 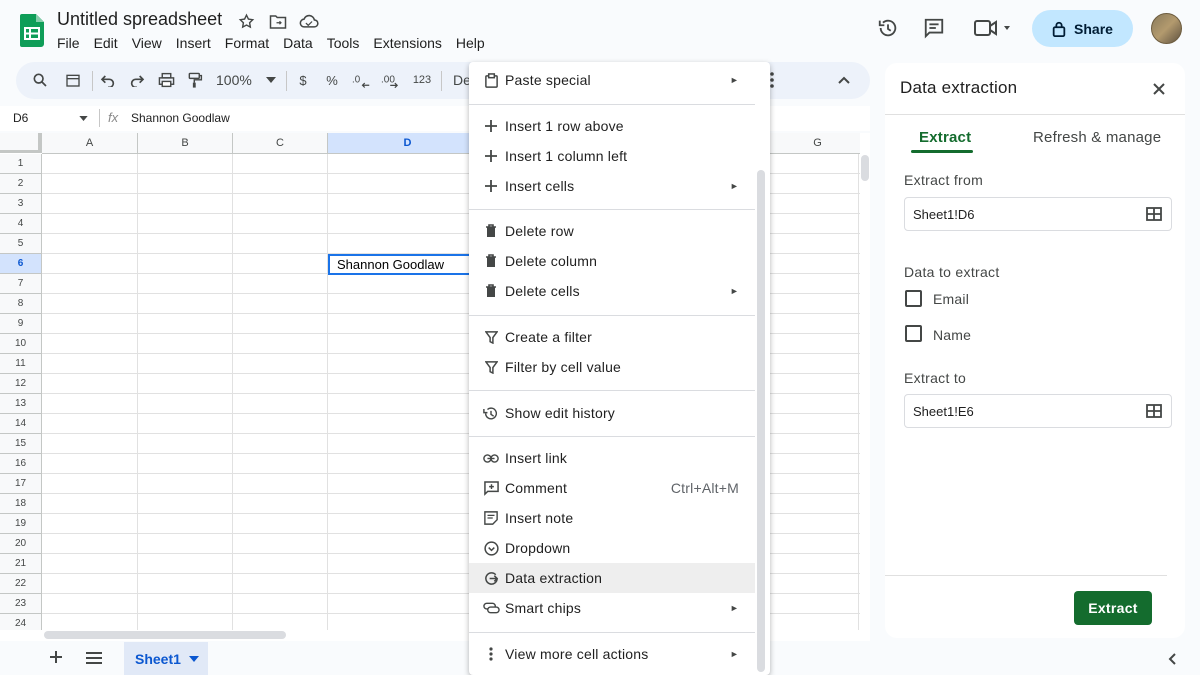 What do you see at coordinates (612, 367) in the screenshot?
I see `menu-item-filter-by-cell-value: Filter by cell value` at bounding box center [612, 367].